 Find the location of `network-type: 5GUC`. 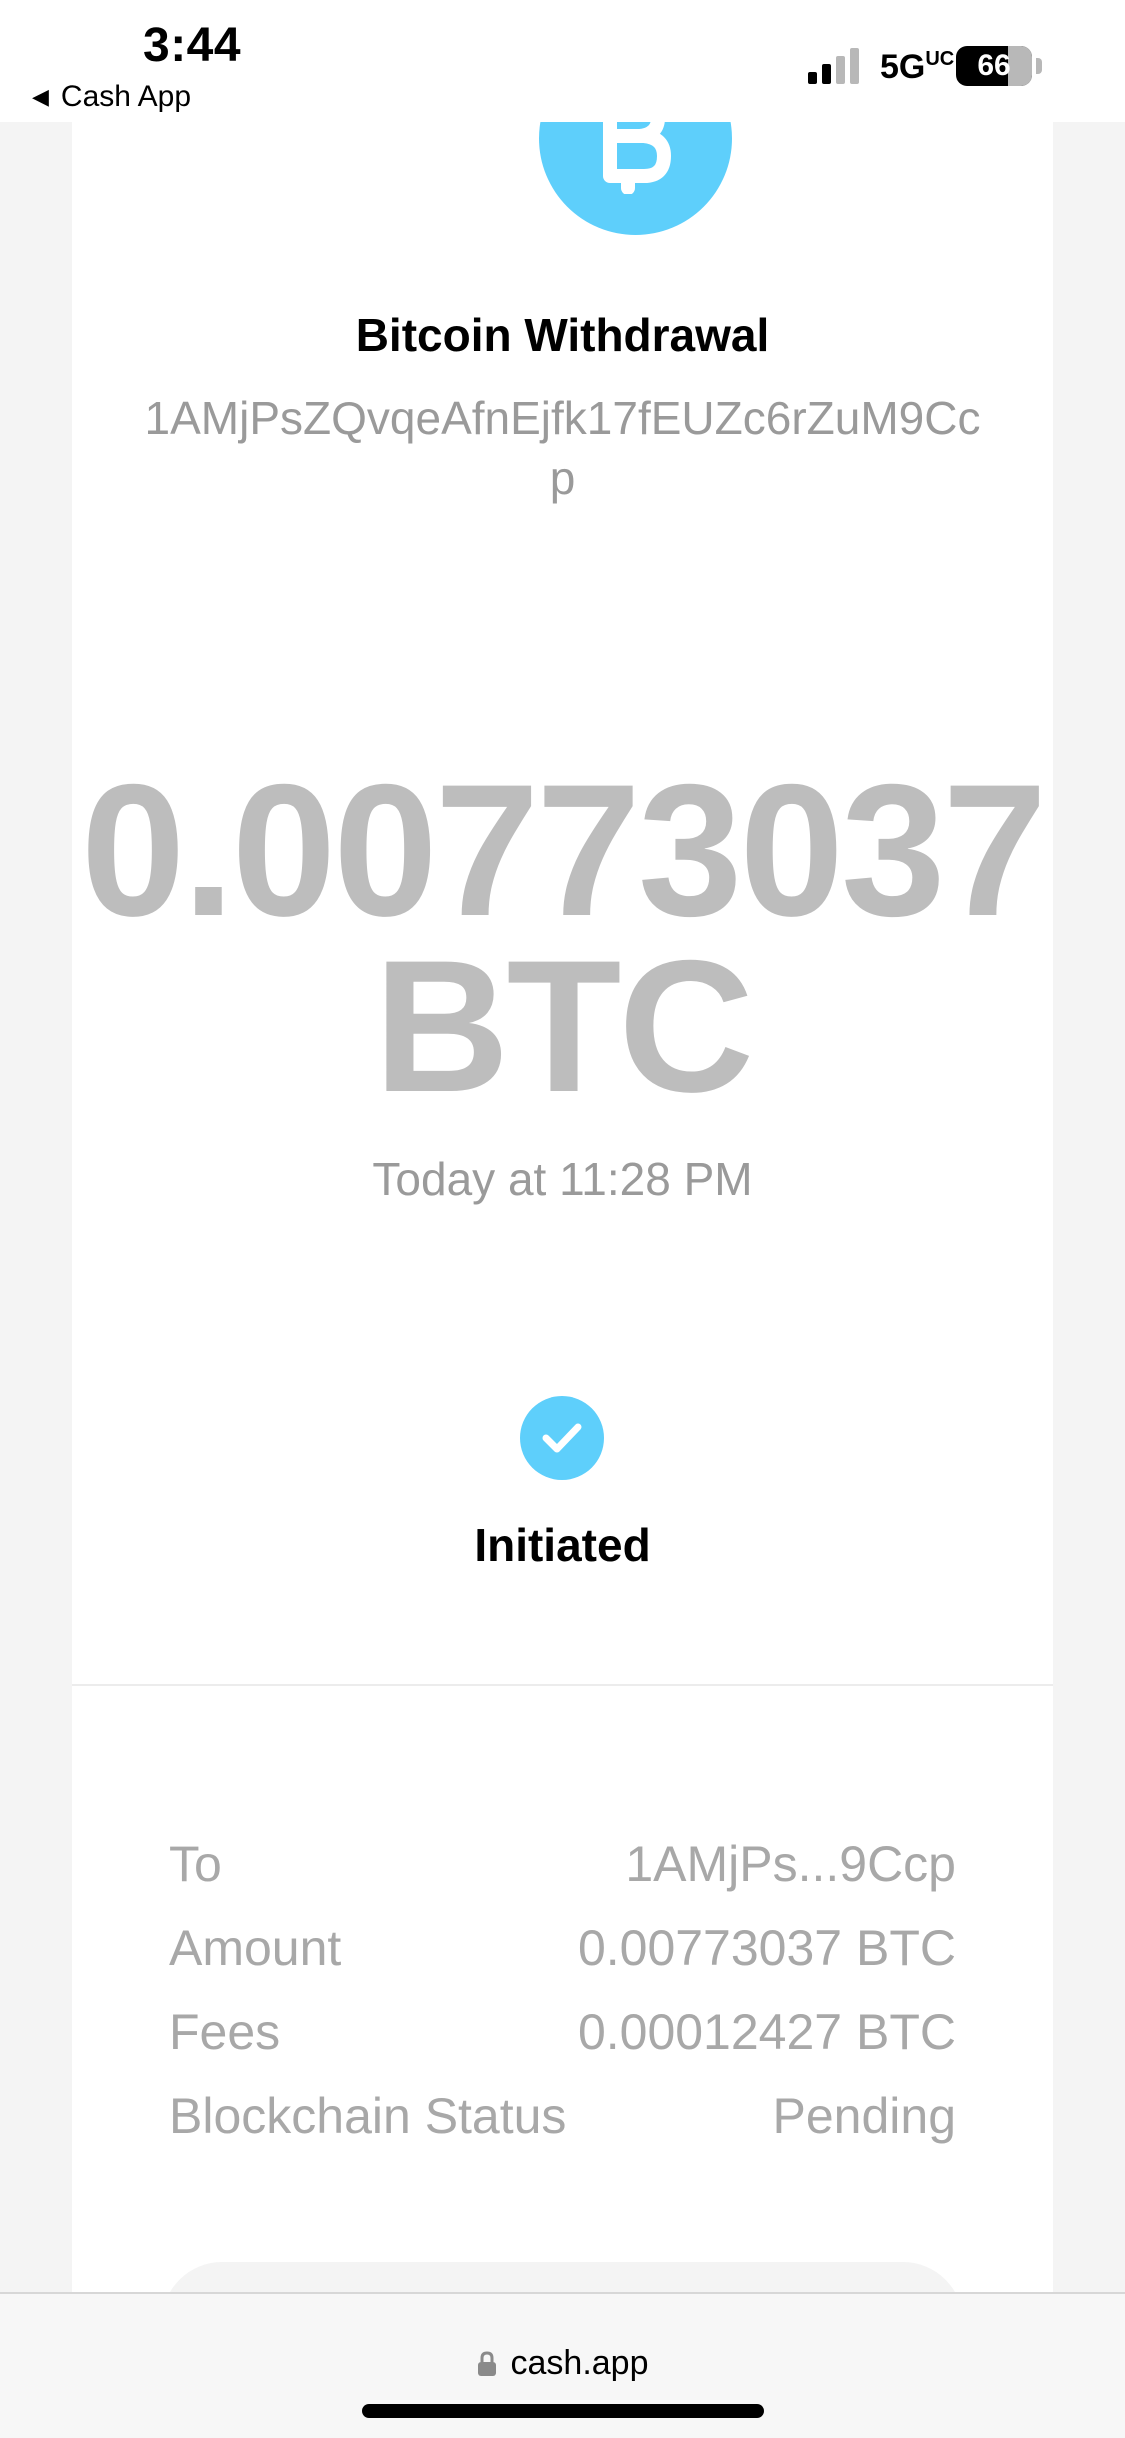

network-type: 5GUC is located at coordinates (917, 67).